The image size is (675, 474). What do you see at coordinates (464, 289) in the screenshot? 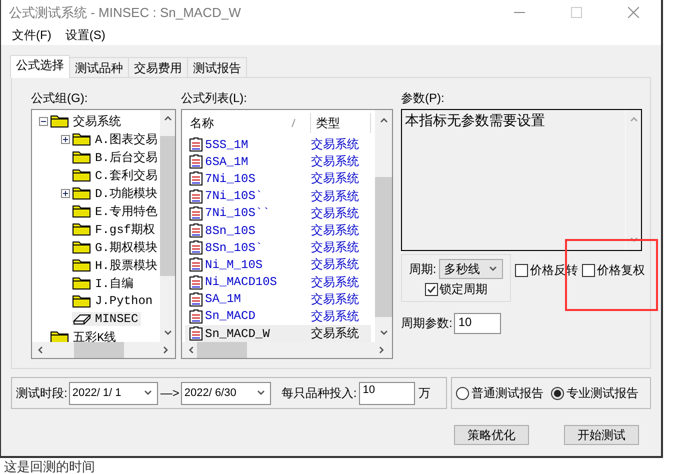
I see `checkbox-label: 锁定周期` at bounding box center [464, 289].